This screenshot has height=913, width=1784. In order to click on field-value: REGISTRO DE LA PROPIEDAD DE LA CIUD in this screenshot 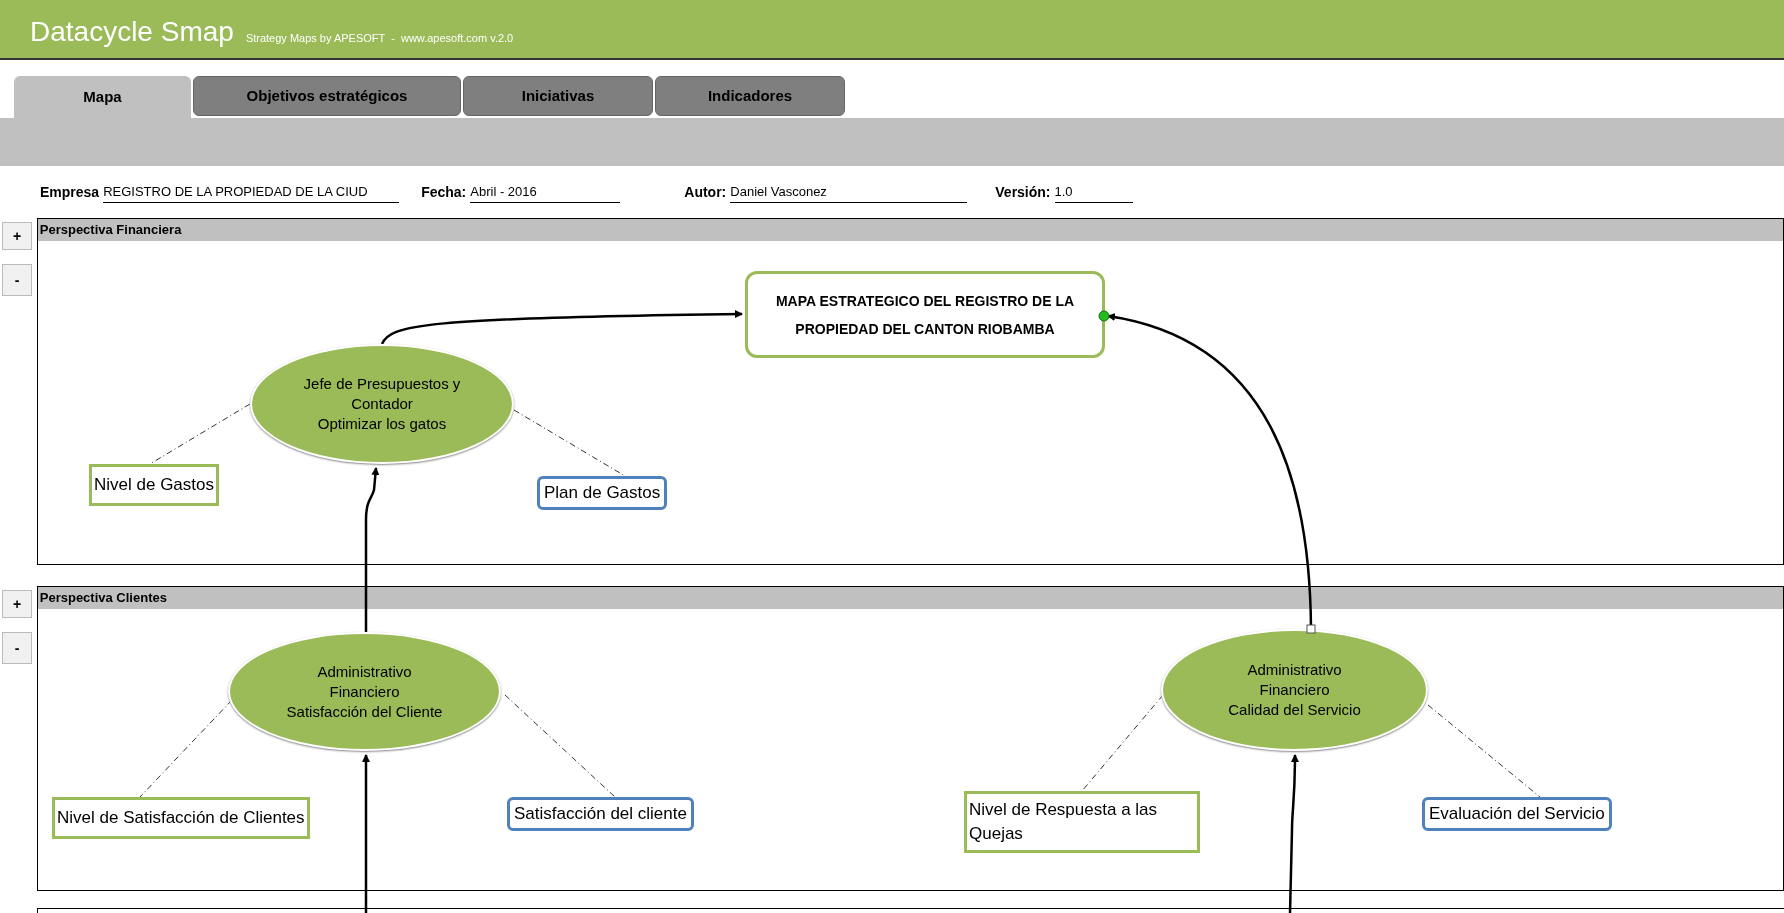, I will do `click(251, 192)`.